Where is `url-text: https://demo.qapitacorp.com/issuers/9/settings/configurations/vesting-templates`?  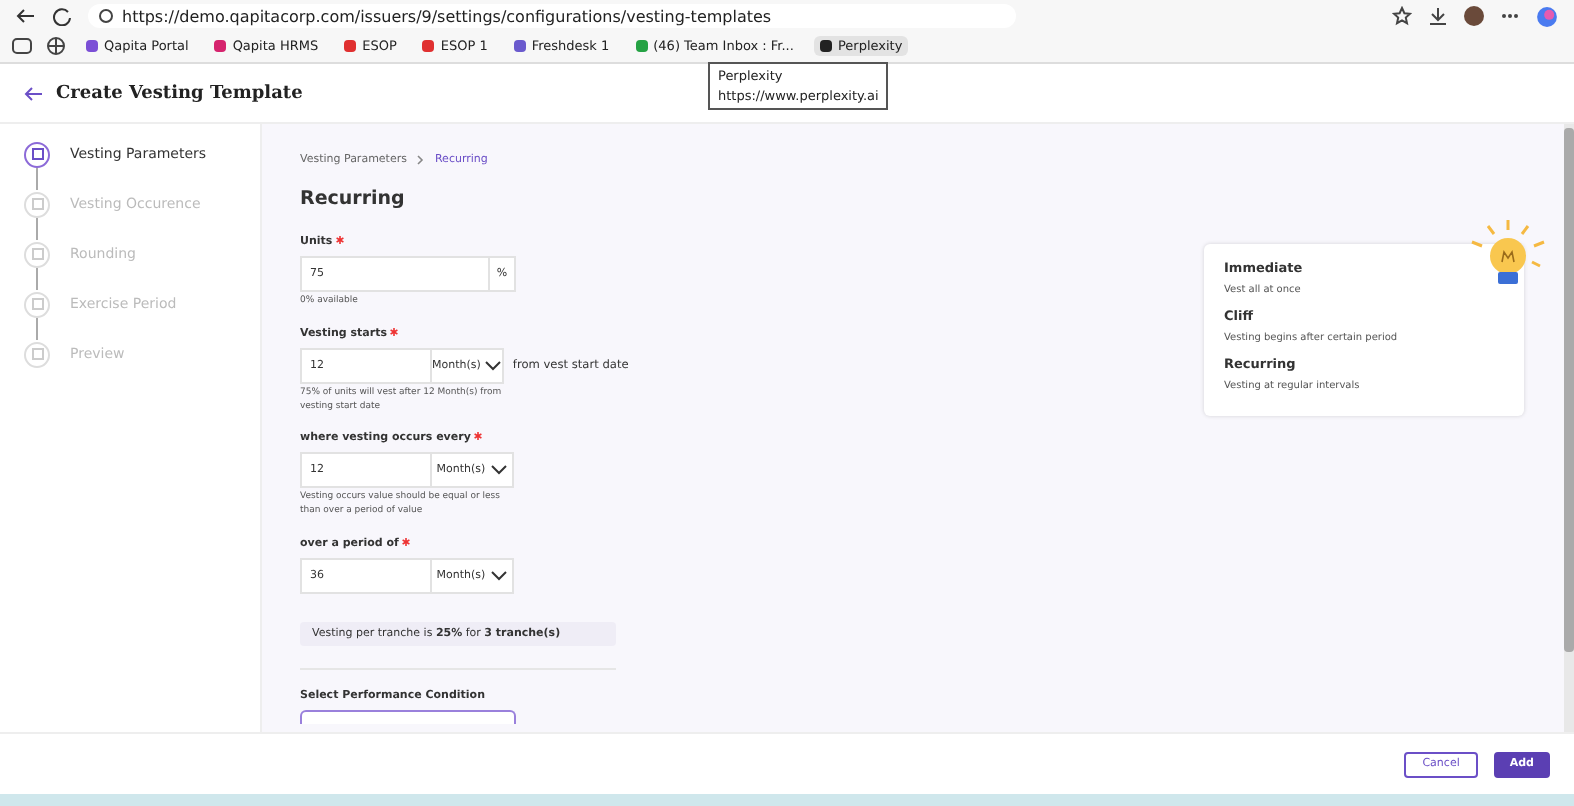
url-text: https://demo.qapitacorp.com/issuers/9/settings/configurations/vesting-templates is located at coordinates (447, 16).